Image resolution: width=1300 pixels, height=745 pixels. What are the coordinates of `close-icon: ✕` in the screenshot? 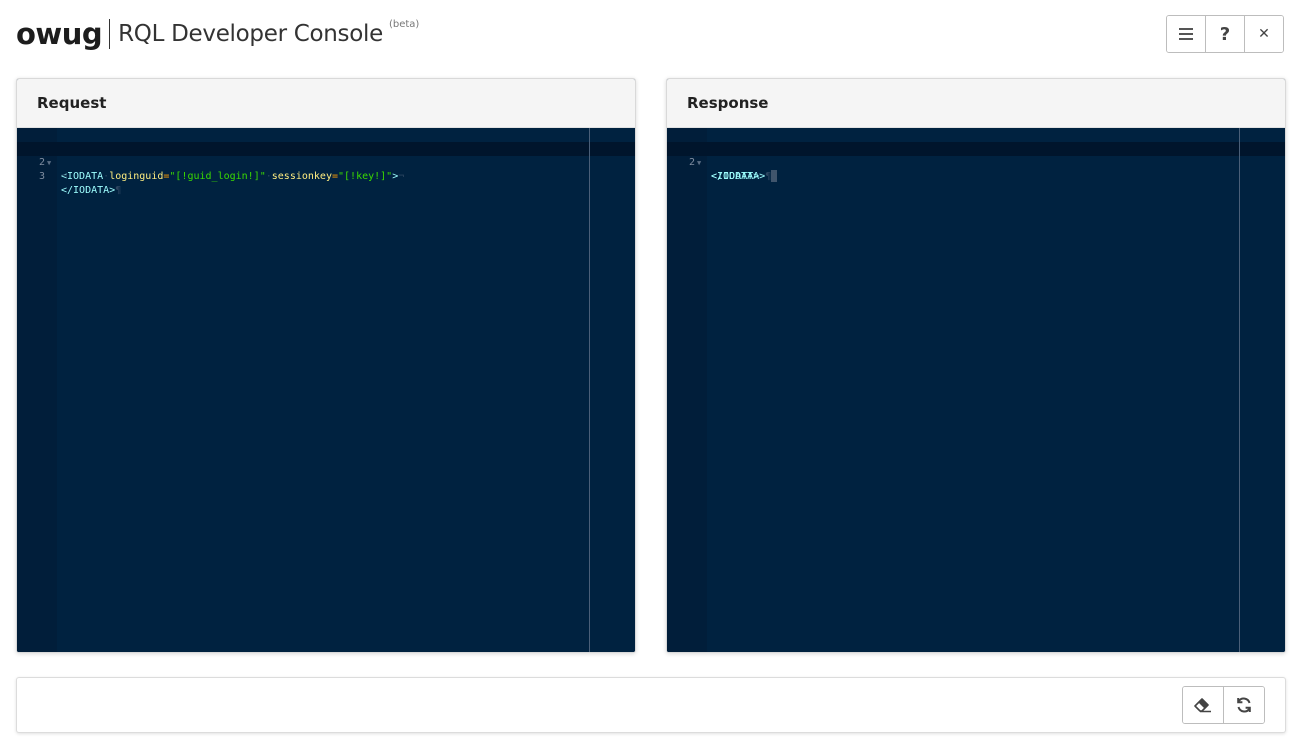 It's located at (1264, 34).